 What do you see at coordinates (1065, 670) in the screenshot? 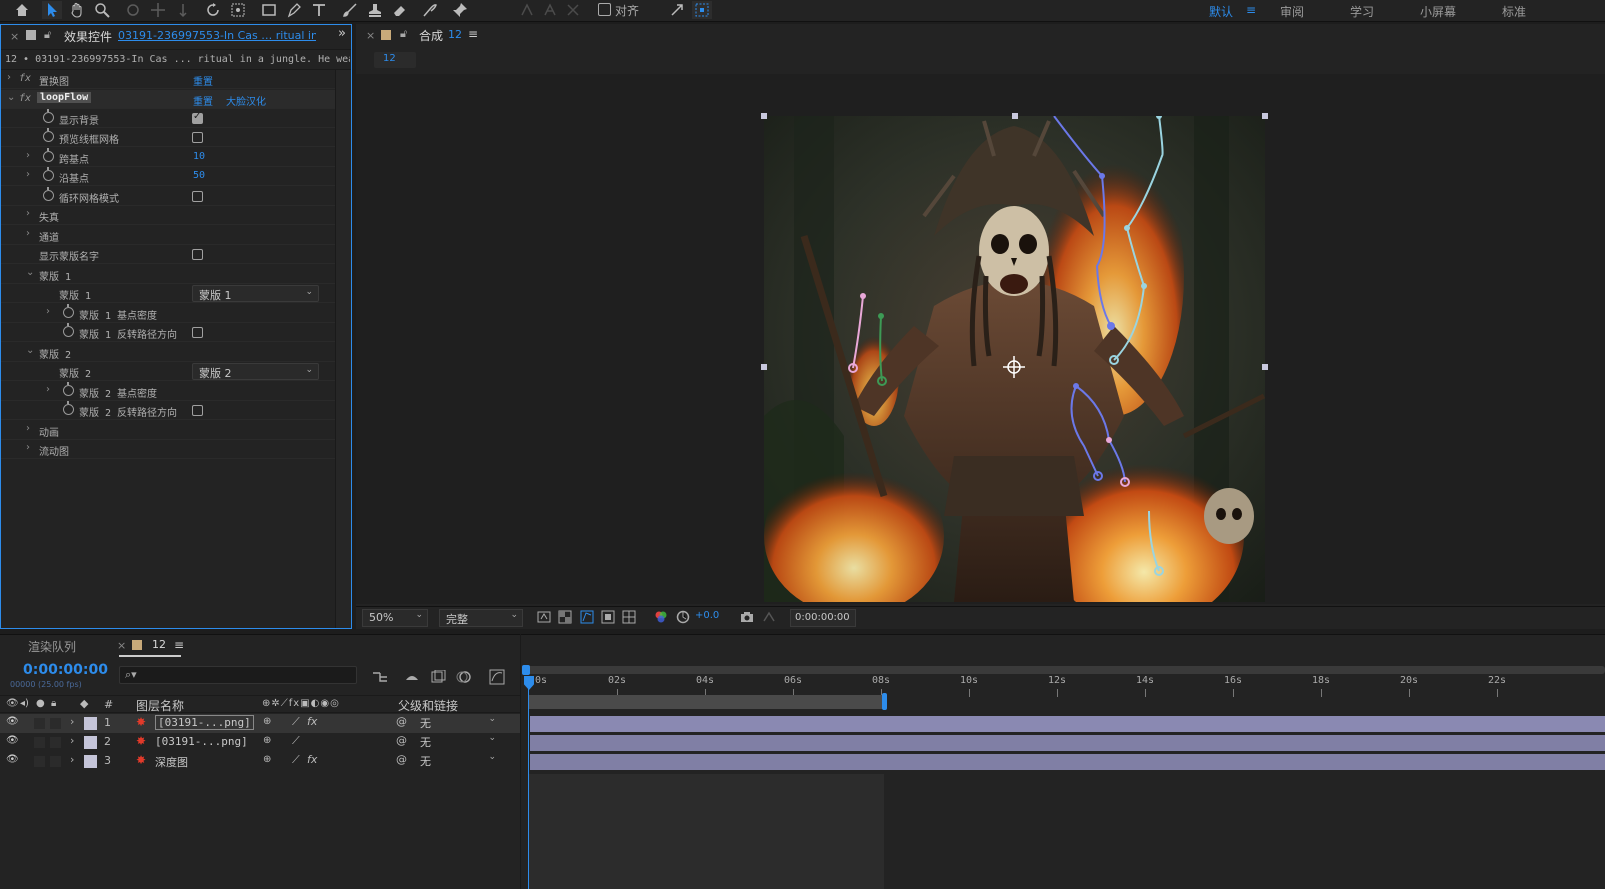
I see `time-navigator-bar` at bounding box center [1065, 670].